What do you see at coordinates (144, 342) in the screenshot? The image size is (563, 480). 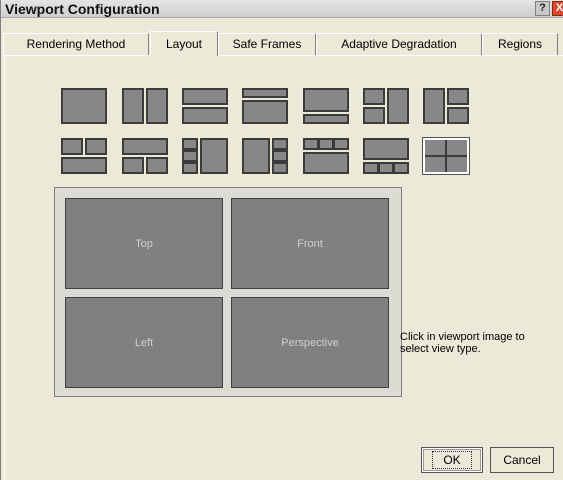 I see `viewport-left: Left` at bounding box center [144, 342].